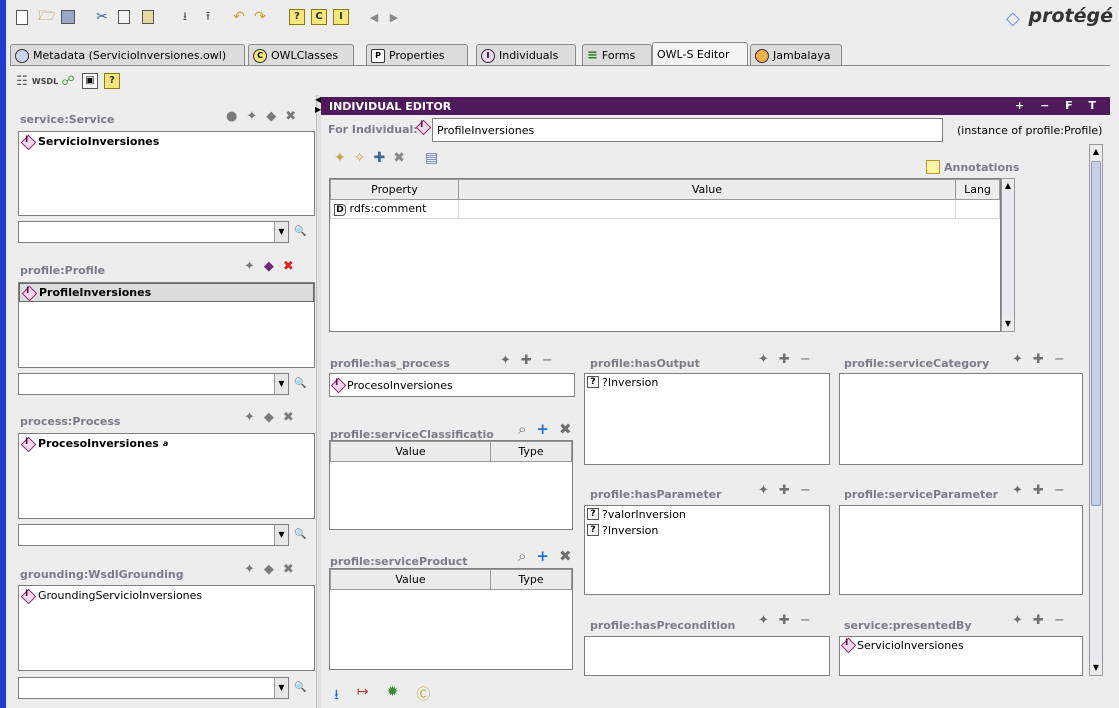 Image resolution: width=1119 pixels, height=708 pixels. I want to click on table-scrollbar: ▲ ▼, so click(1008, 255).